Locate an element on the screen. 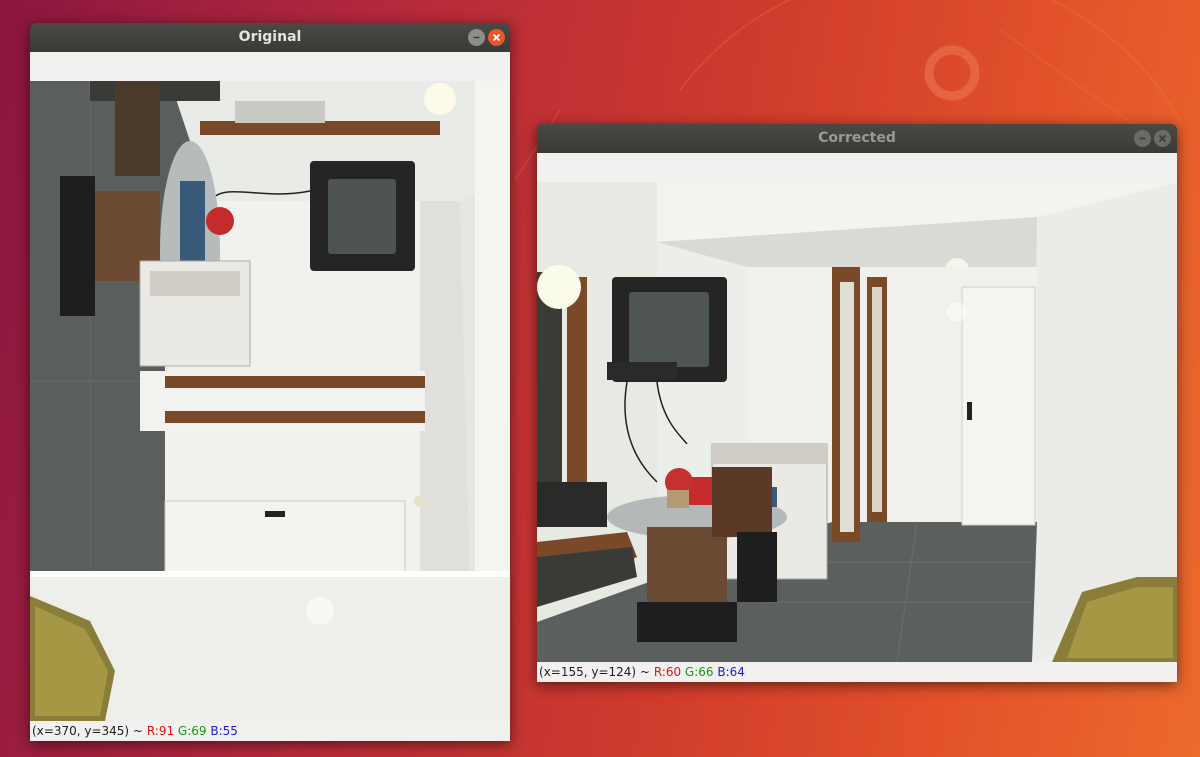 This screenshot has width=1200, height=757. original-toolbar is located at coordinates (270, 66).